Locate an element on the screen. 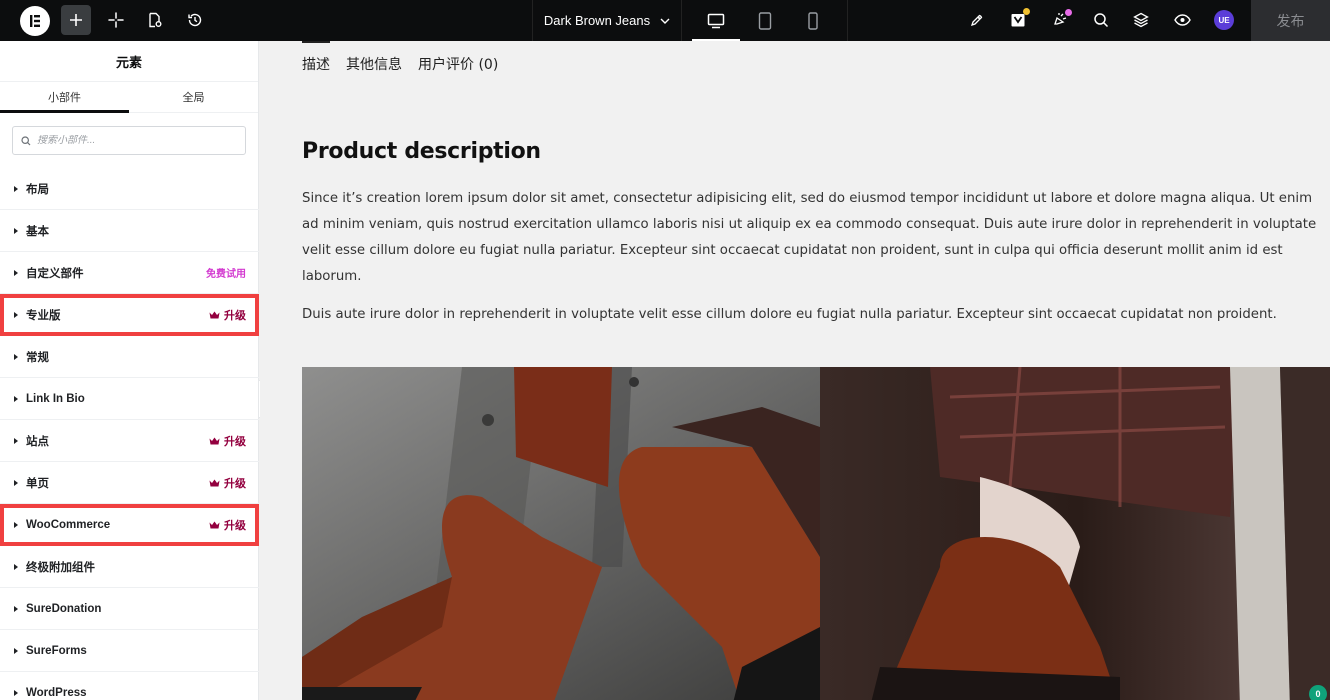  document-title-dropdown: Dark Brown Jeans is located at coordinates (607, 20).